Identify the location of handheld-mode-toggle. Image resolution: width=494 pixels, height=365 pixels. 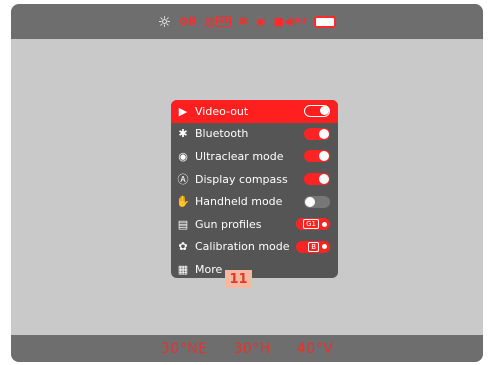
(317, 201).